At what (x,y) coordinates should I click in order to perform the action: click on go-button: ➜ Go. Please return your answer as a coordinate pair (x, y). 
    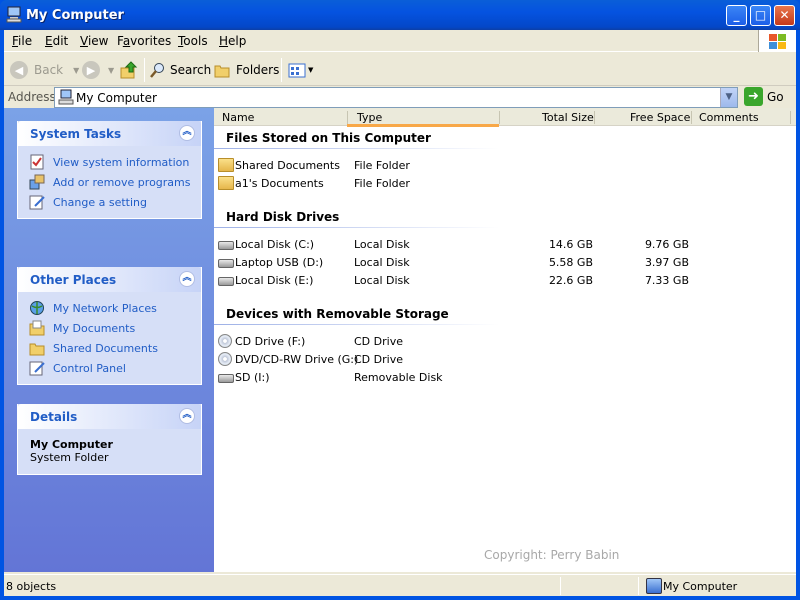
    Looking at the image, I should click on (764, 96).